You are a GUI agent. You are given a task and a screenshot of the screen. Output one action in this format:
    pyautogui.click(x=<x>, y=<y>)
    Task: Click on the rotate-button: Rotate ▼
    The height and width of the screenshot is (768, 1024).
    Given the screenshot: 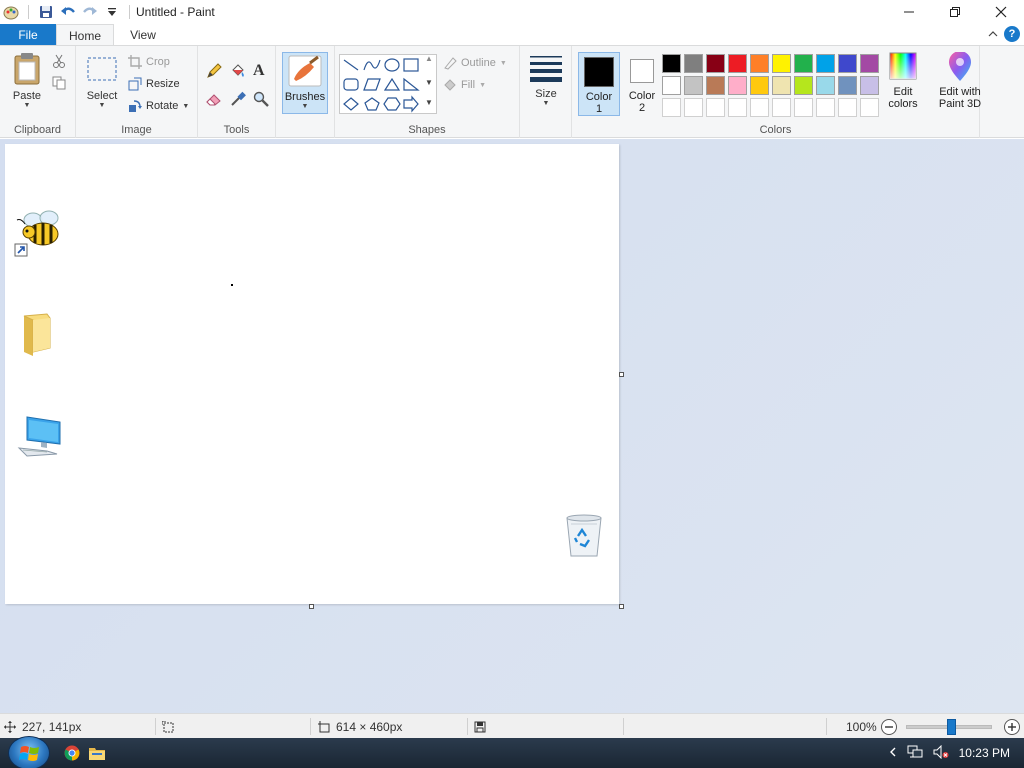 What is the action you would take?
    pyautogui.click(x=158, y=106)
    